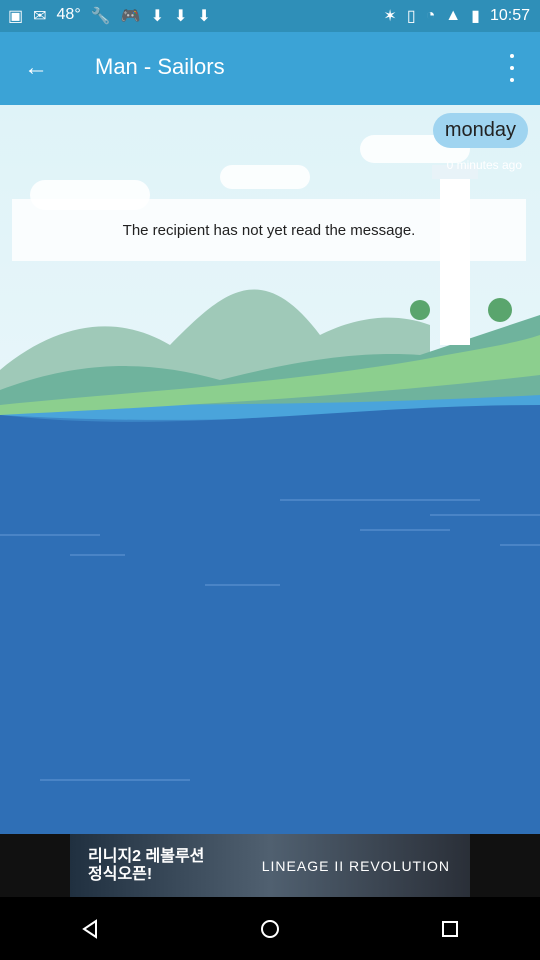 Image resolution: width=540 pixels, height=960 pixels. Describe the element at coordinates (130, 16) in the screenshot. I see `gamepad-icon: 🎮` at that location.